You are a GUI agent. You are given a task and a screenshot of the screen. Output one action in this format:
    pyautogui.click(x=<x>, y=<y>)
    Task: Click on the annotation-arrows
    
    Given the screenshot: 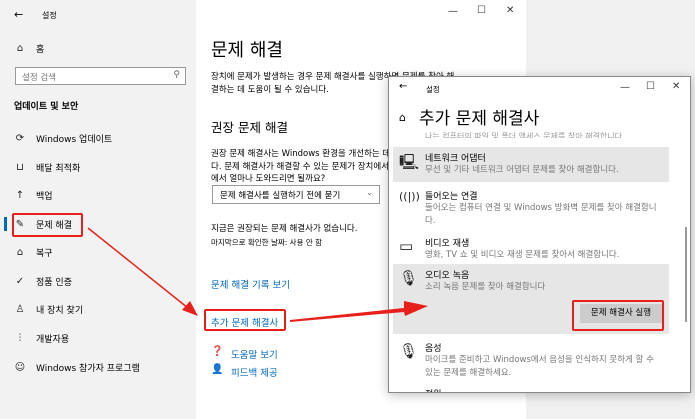 What is the action you would take?
    pyautogui.click(x=257, y=274)
    